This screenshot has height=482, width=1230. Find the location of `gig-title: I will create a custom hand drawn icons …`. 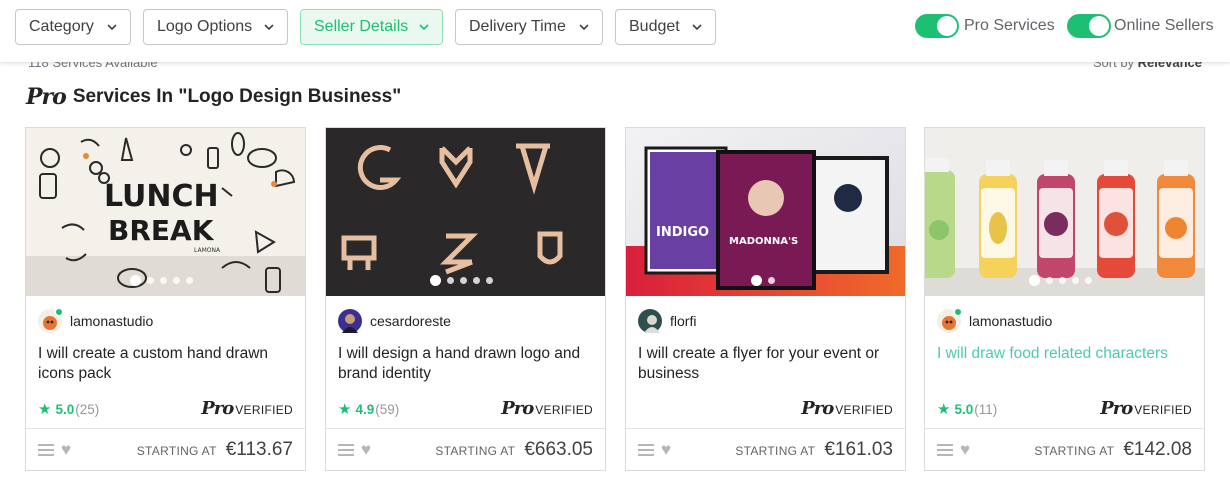

gig-title: I will create a custom hand drawn icons … is located at coordinates (167, 364).